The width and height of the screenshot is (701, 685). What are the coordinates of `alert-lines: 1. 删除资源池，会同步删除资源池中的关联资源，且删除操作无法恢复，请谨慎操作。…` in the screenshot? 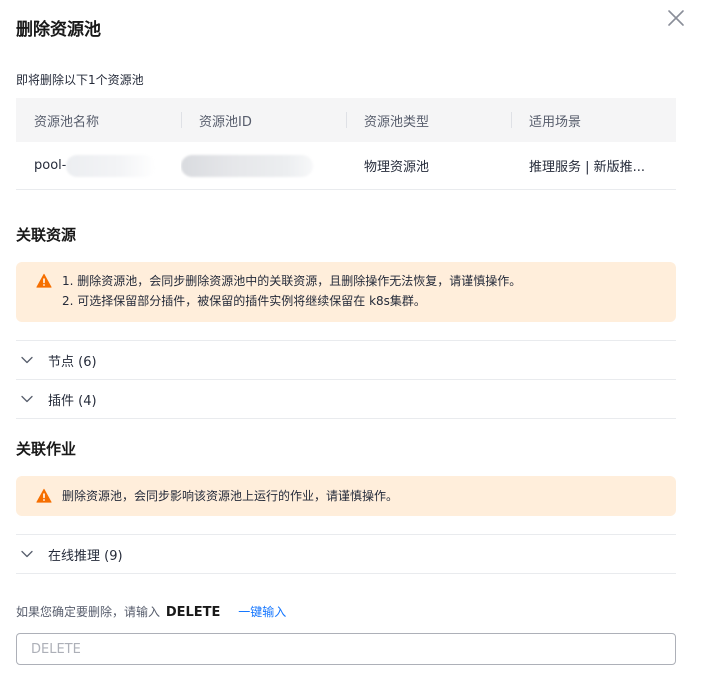 It's located at (291, 291).